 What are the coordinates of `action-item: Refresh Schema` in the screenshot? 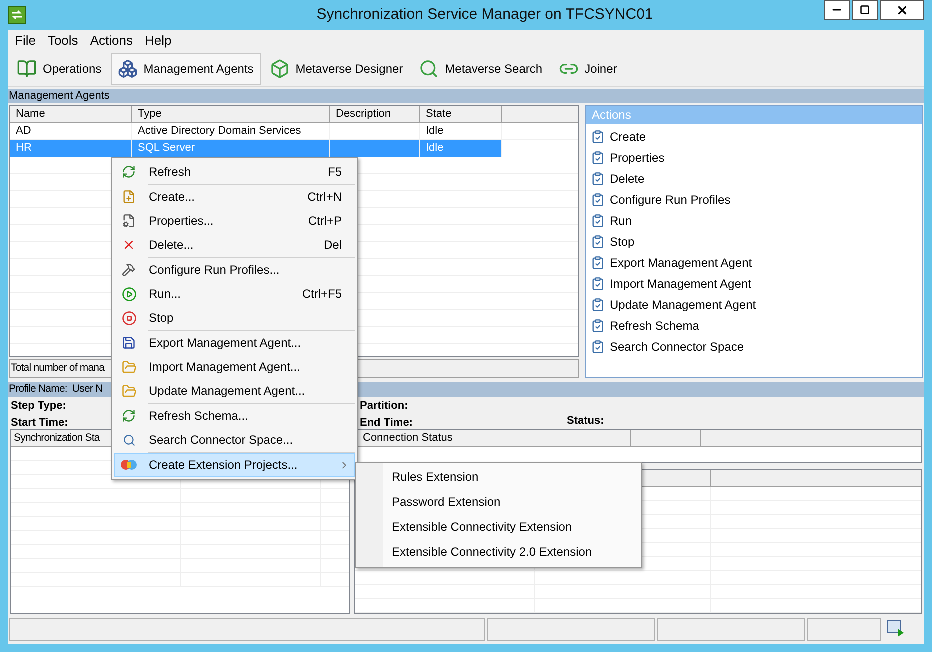 It's located at (754, 325).